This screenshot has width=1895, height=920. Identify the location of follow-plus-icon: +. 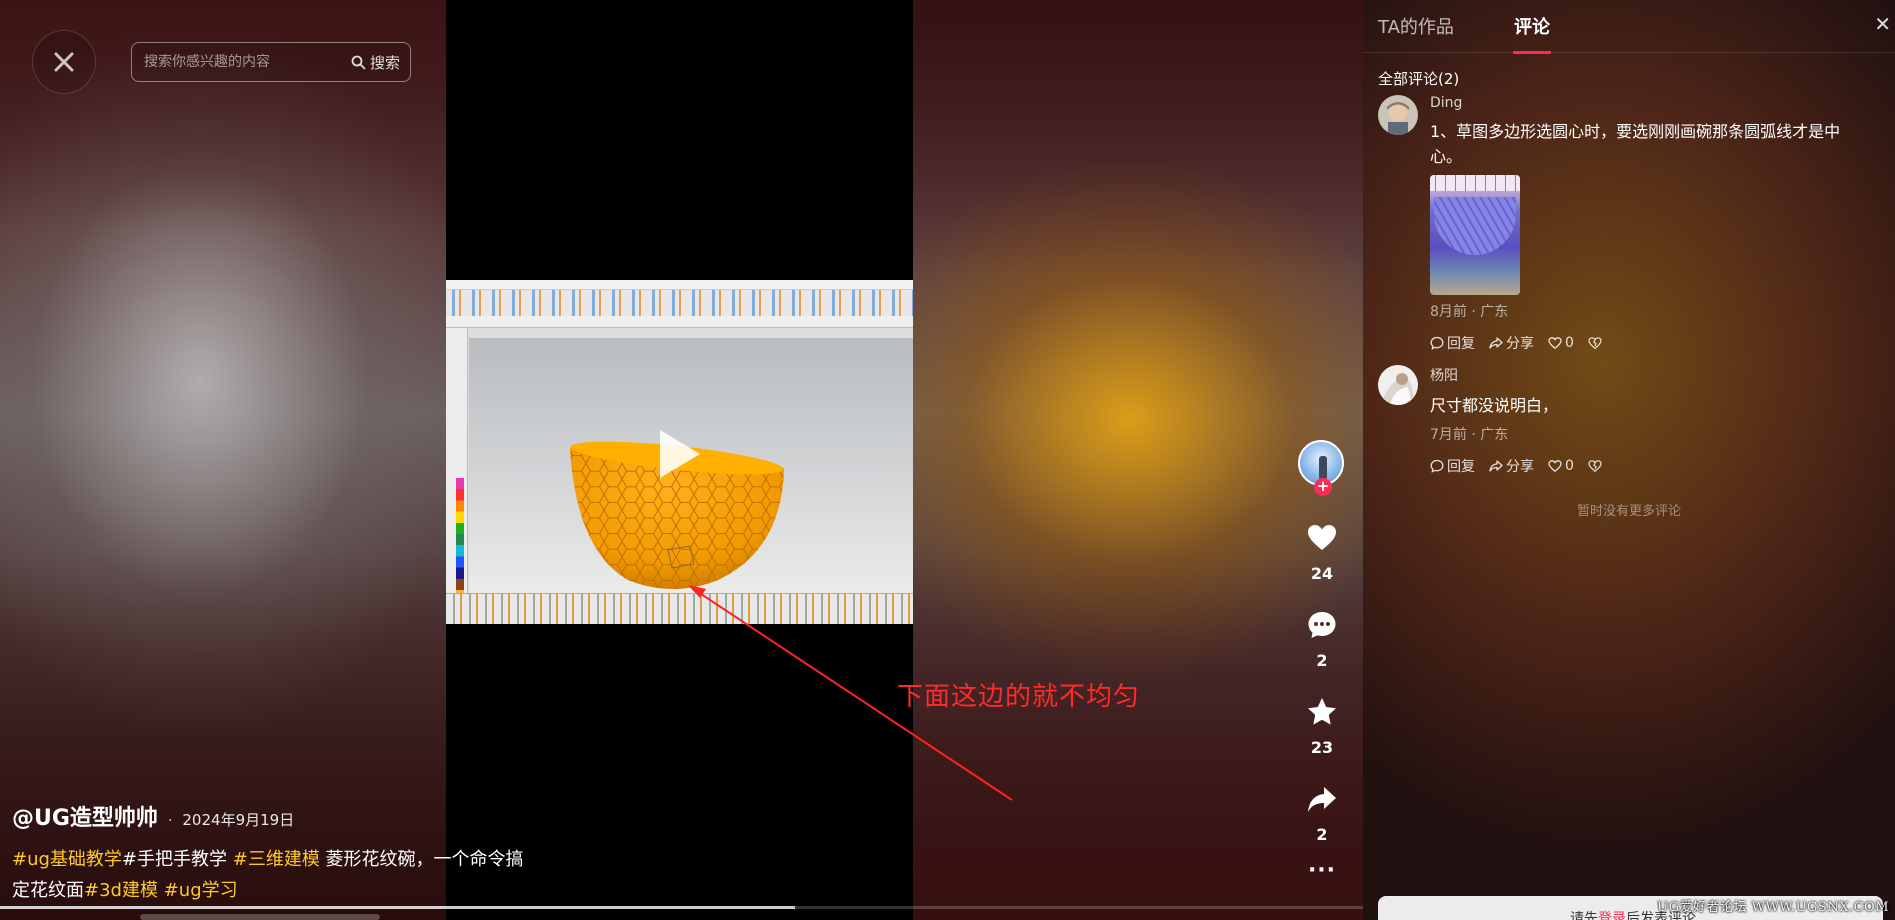
(1323, 487).